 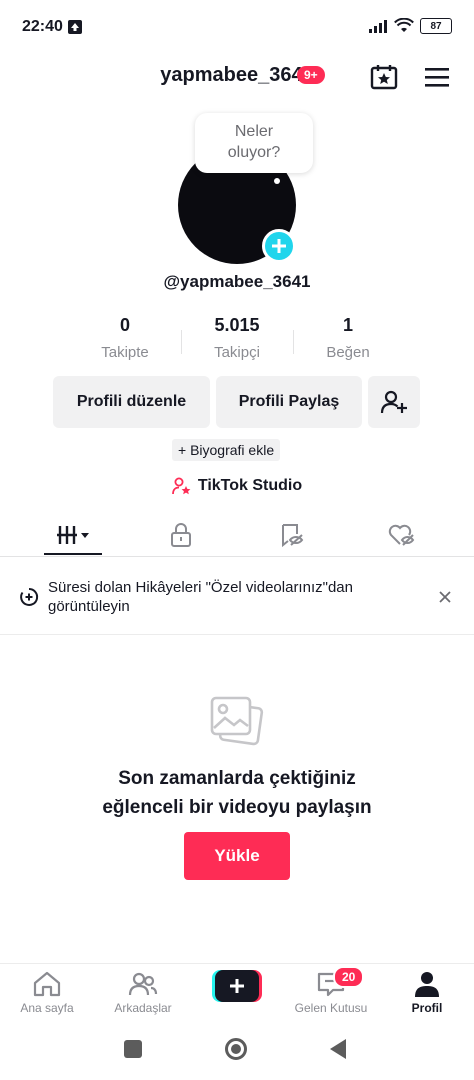 I want to click on likes-label: Beğen, so click(x=348, y=352).